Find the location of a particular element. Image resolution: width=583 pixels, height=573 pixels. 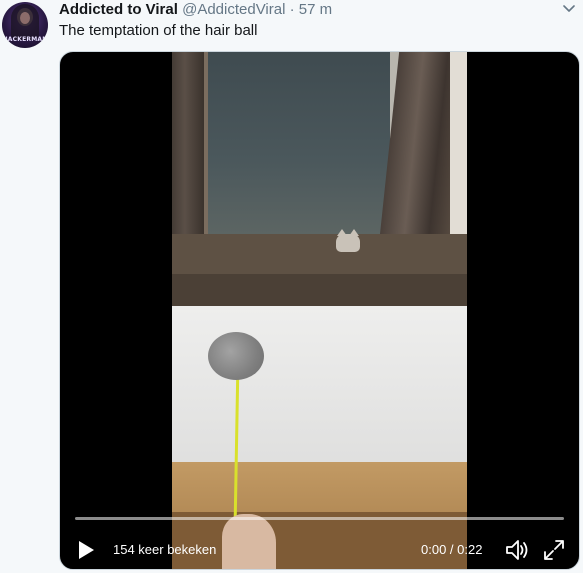

video-cat is located at coordinates (348, 240).